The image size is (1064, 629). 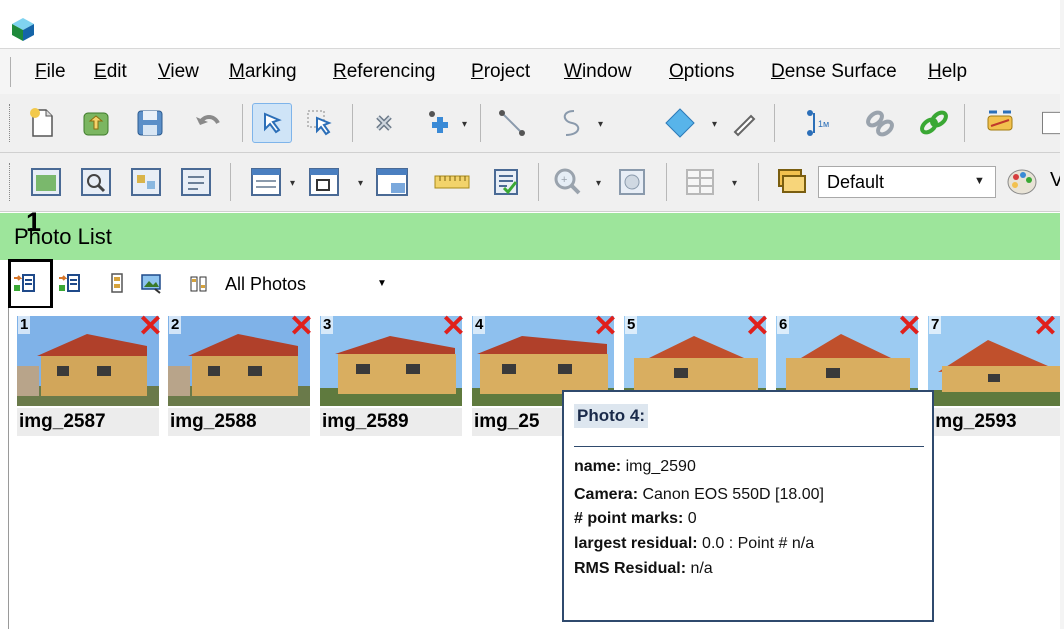 What do you see at coordinates (571, 123) in the screenshot?
I see `curve-icon` at bounding box center [571, 123].